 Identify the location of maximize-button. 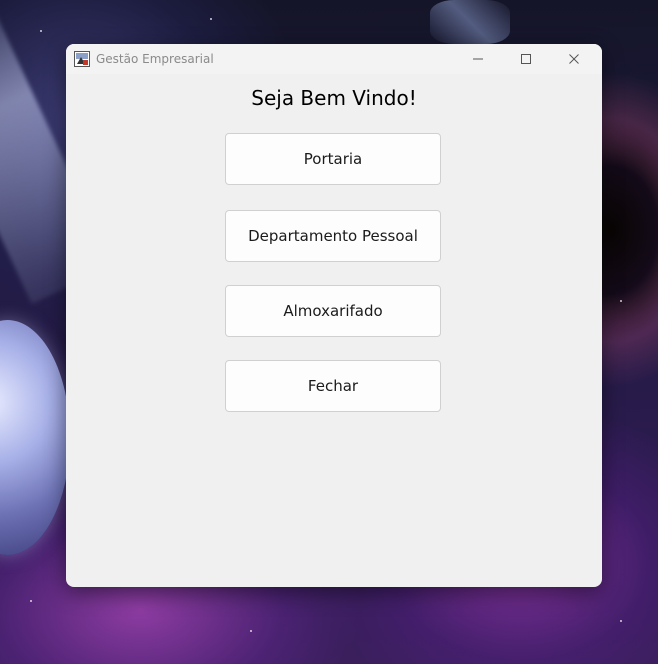
(526, 59).